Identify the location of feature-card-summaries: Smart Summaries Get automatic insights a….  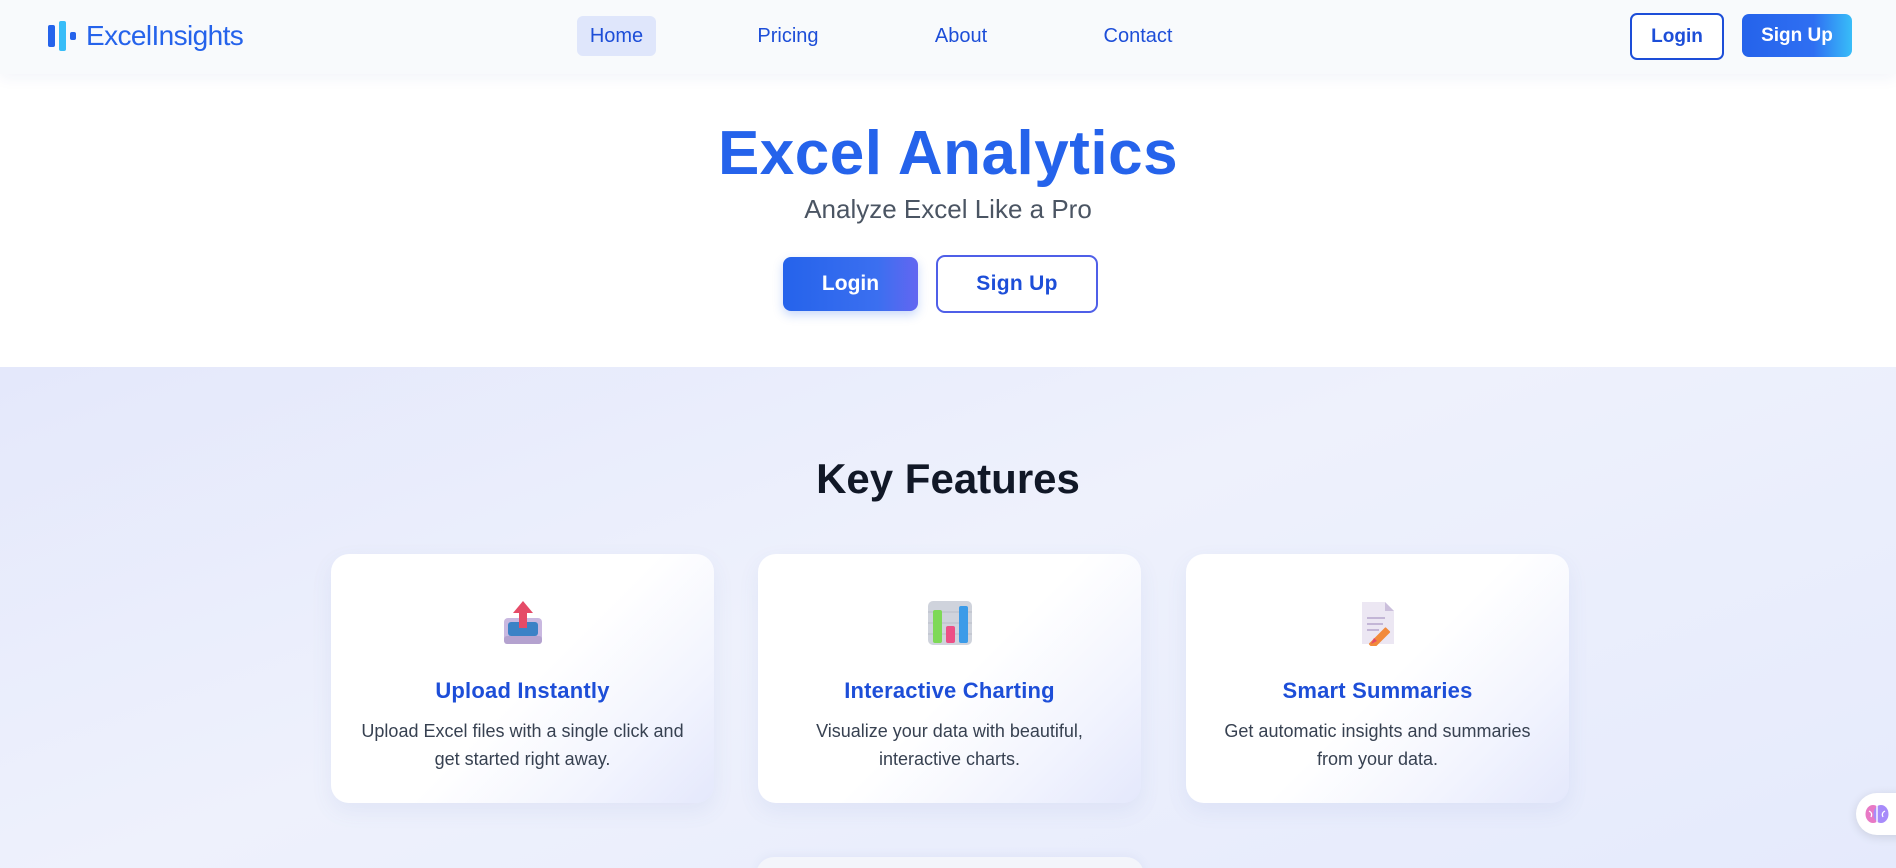
(1377, 678).